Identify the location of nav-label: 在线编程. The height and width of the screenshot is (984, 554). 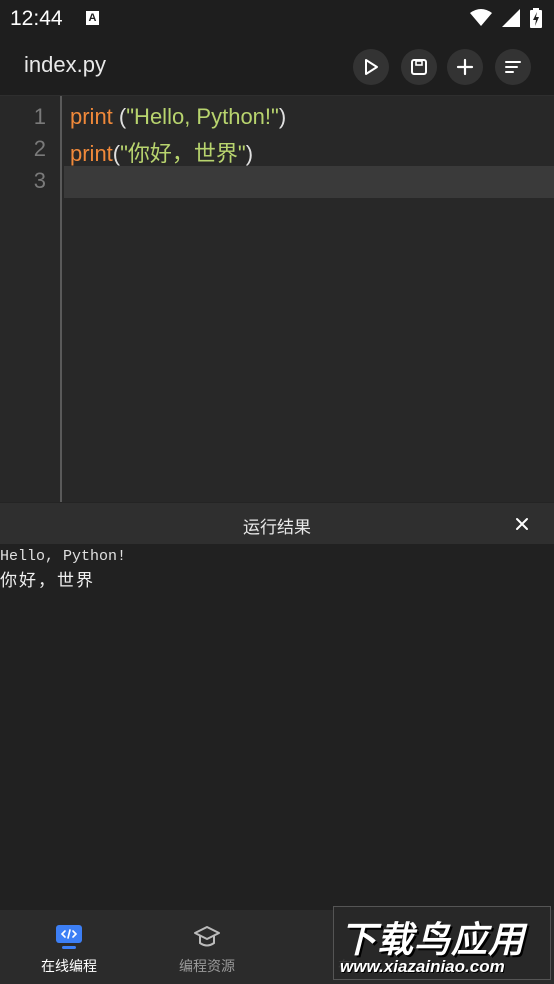
(69, 966).